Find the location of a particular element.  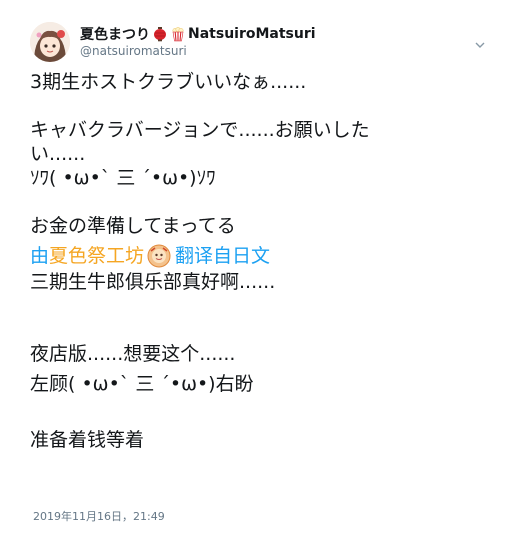

translation-source-link: 夏色祭工坊 is located at coordinates (96, 256).